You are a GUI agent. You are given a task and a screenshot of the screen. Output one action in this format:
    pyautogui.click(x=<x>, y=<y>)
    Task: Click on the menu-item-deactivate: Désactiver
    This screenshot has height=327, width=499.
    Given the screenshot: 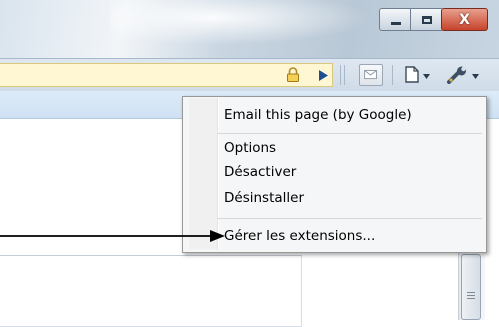 What is the action you would take?
    pyautogui.click(x=260, y=172)
    